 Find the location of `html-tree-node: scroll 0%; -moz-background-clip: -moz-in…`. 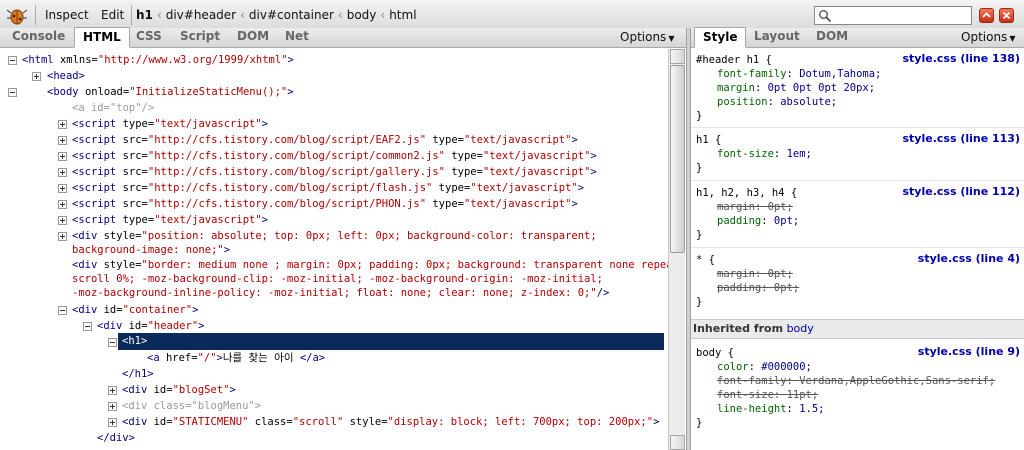

html-tree-node: scroll 0%; -moz-background-clip: -moz-in… is located at coordinates (337, 279).